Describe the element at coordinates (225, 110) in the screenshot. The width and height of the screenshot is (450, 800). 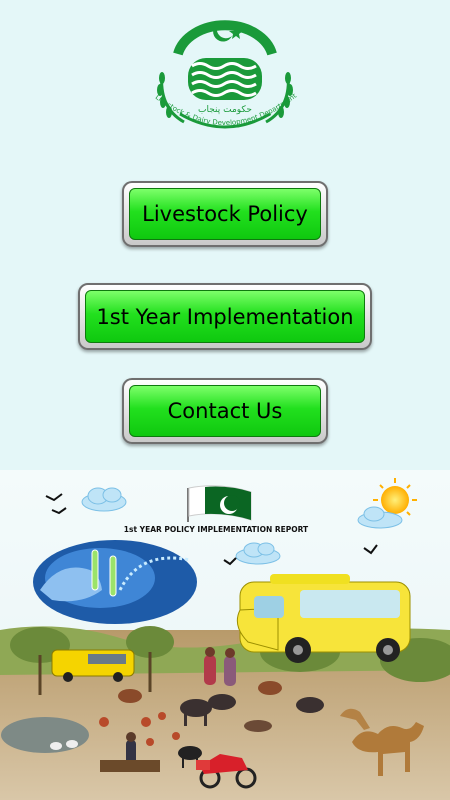
I see `urdu-label: حکومت پنجاب` at that location.